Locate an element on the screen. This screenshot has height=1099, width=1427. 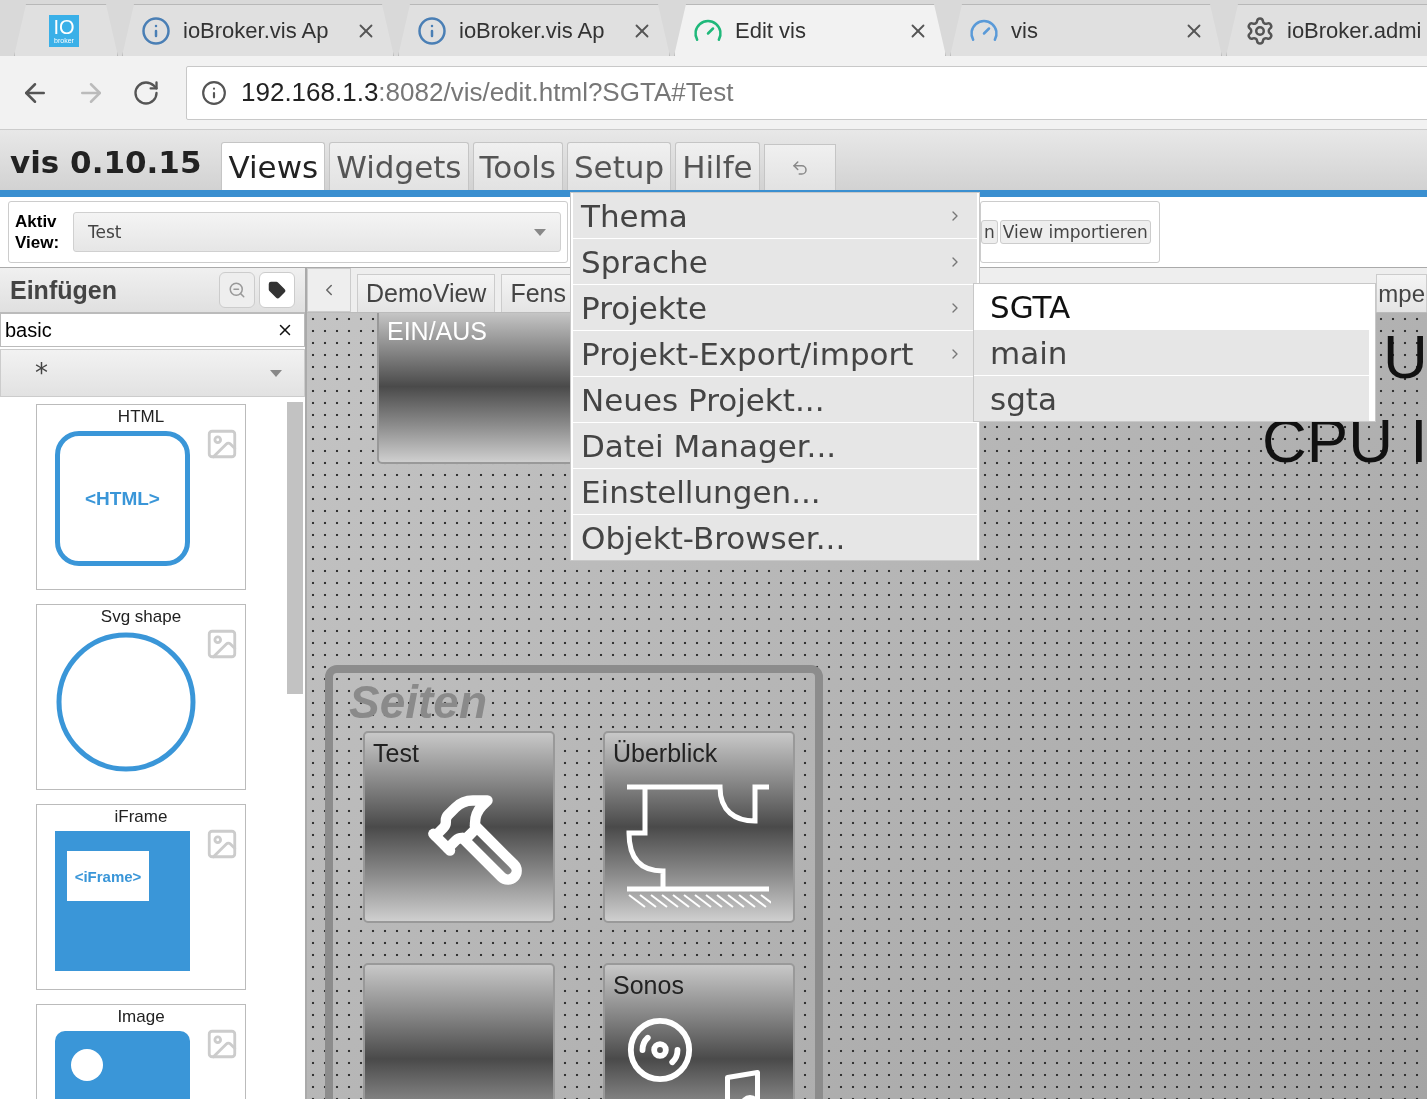
widget-title: Image is located at coordinates (141, 1017).